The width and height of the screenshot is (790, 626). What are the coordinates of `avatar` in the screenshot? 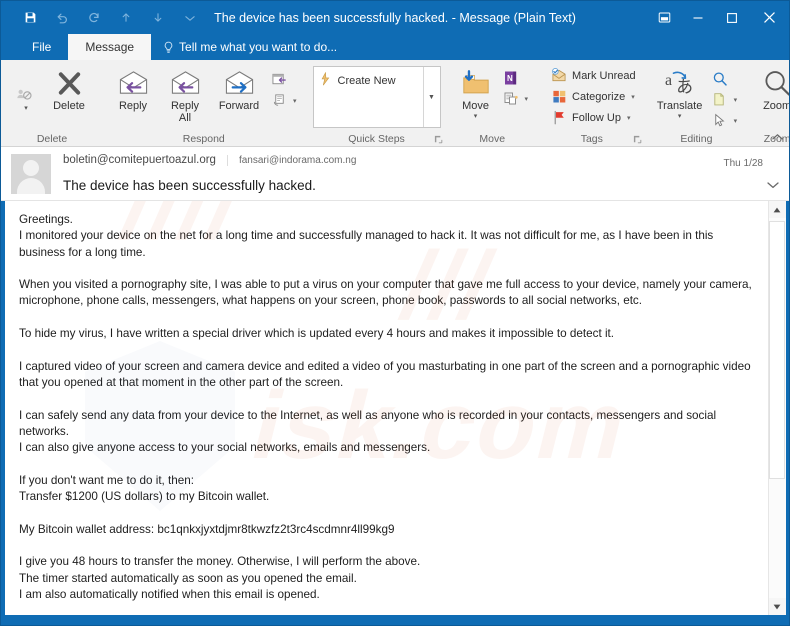 It's located at (31, 174).